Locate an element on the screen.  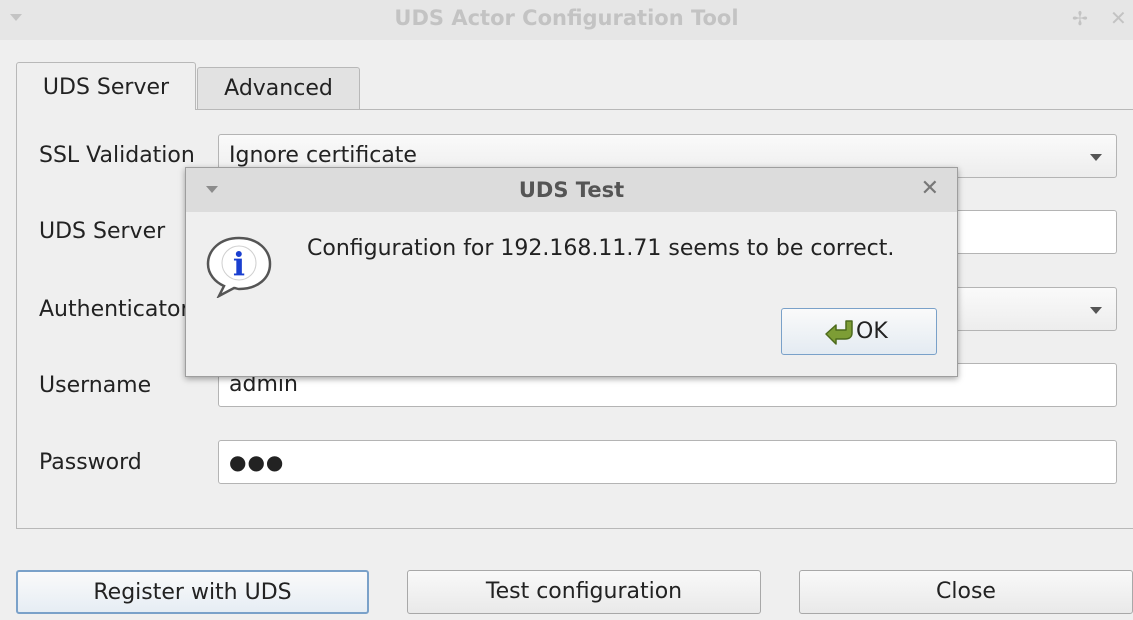
dialog-title: UDS Test is located at coordinates (571, 190).